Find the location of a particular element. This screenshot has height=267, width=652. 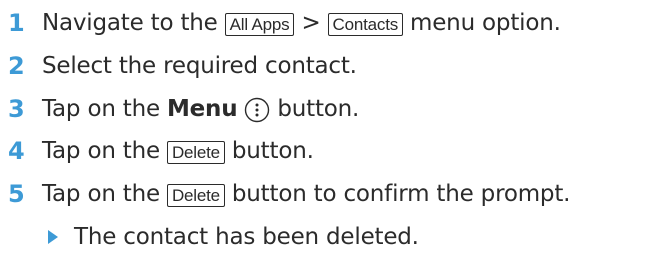

step-text: Tap on the Delete button. is located at coordinates (178, 151).